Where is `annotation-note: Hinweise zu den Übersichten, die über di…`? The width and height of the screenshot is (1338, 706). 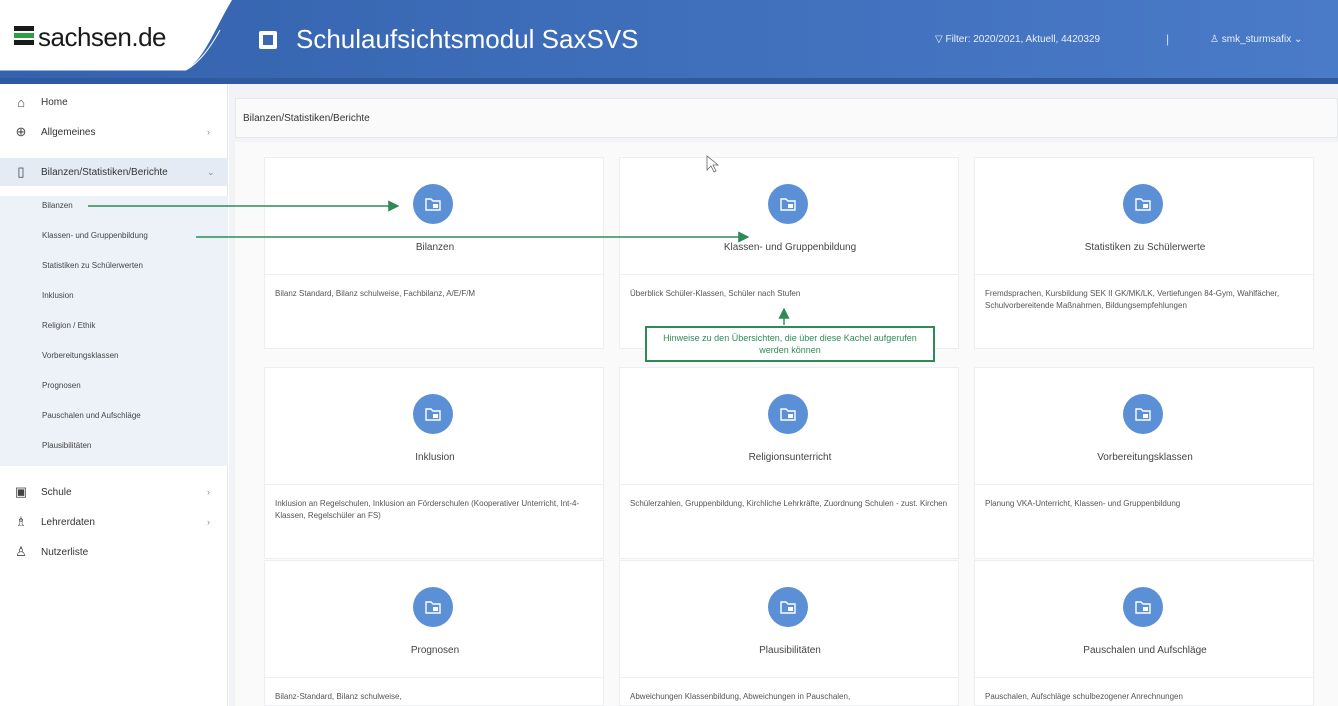
annotation-note: Hinweise zu den Übersichten, die über di… is located at coordinates (790, 344).